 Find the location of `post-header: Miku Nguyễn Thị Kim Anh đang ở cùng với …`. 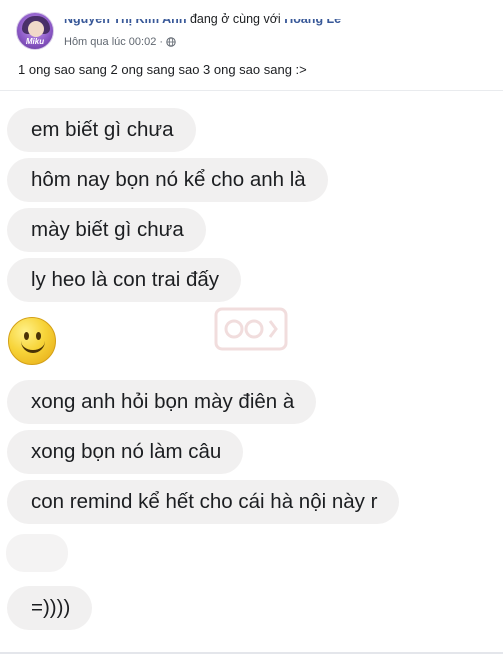

post-header: Miku Nguyễn Thị Kim Anh đang ở cùng với … is located at coordinates (251, 29).